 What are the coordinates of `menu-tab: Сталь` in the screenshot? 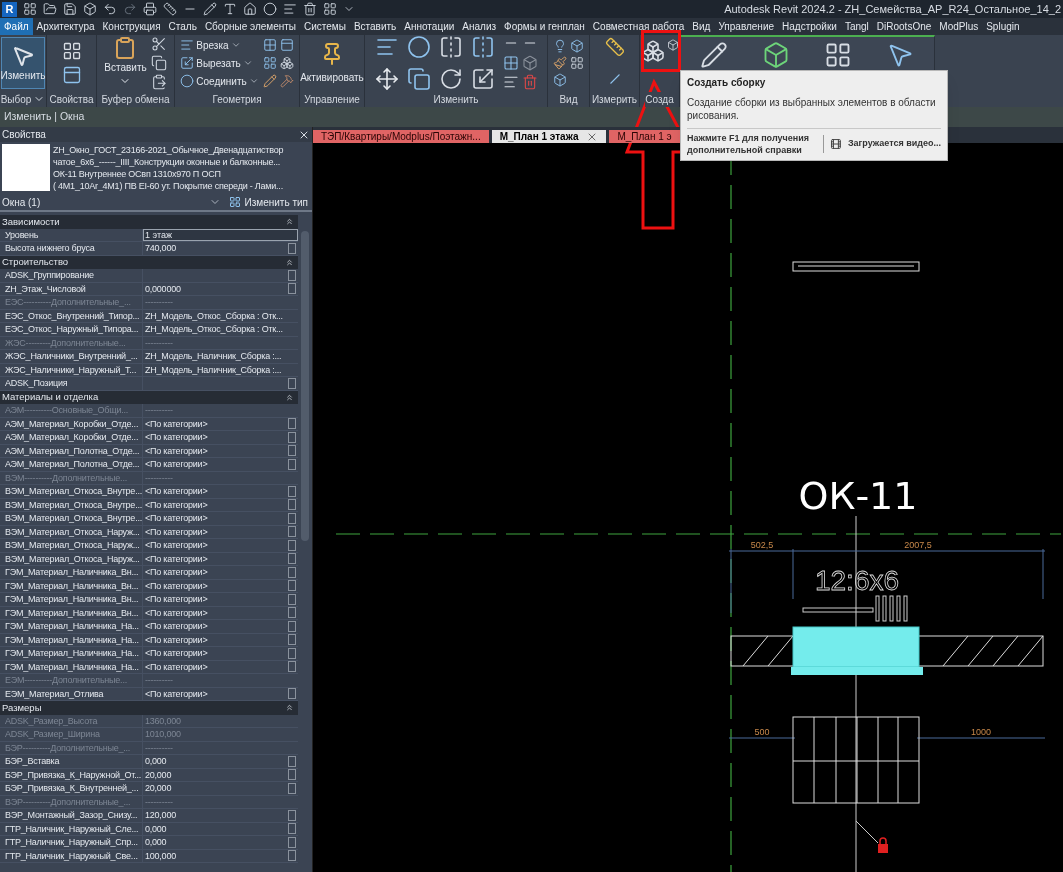 It's located at (182, 26).